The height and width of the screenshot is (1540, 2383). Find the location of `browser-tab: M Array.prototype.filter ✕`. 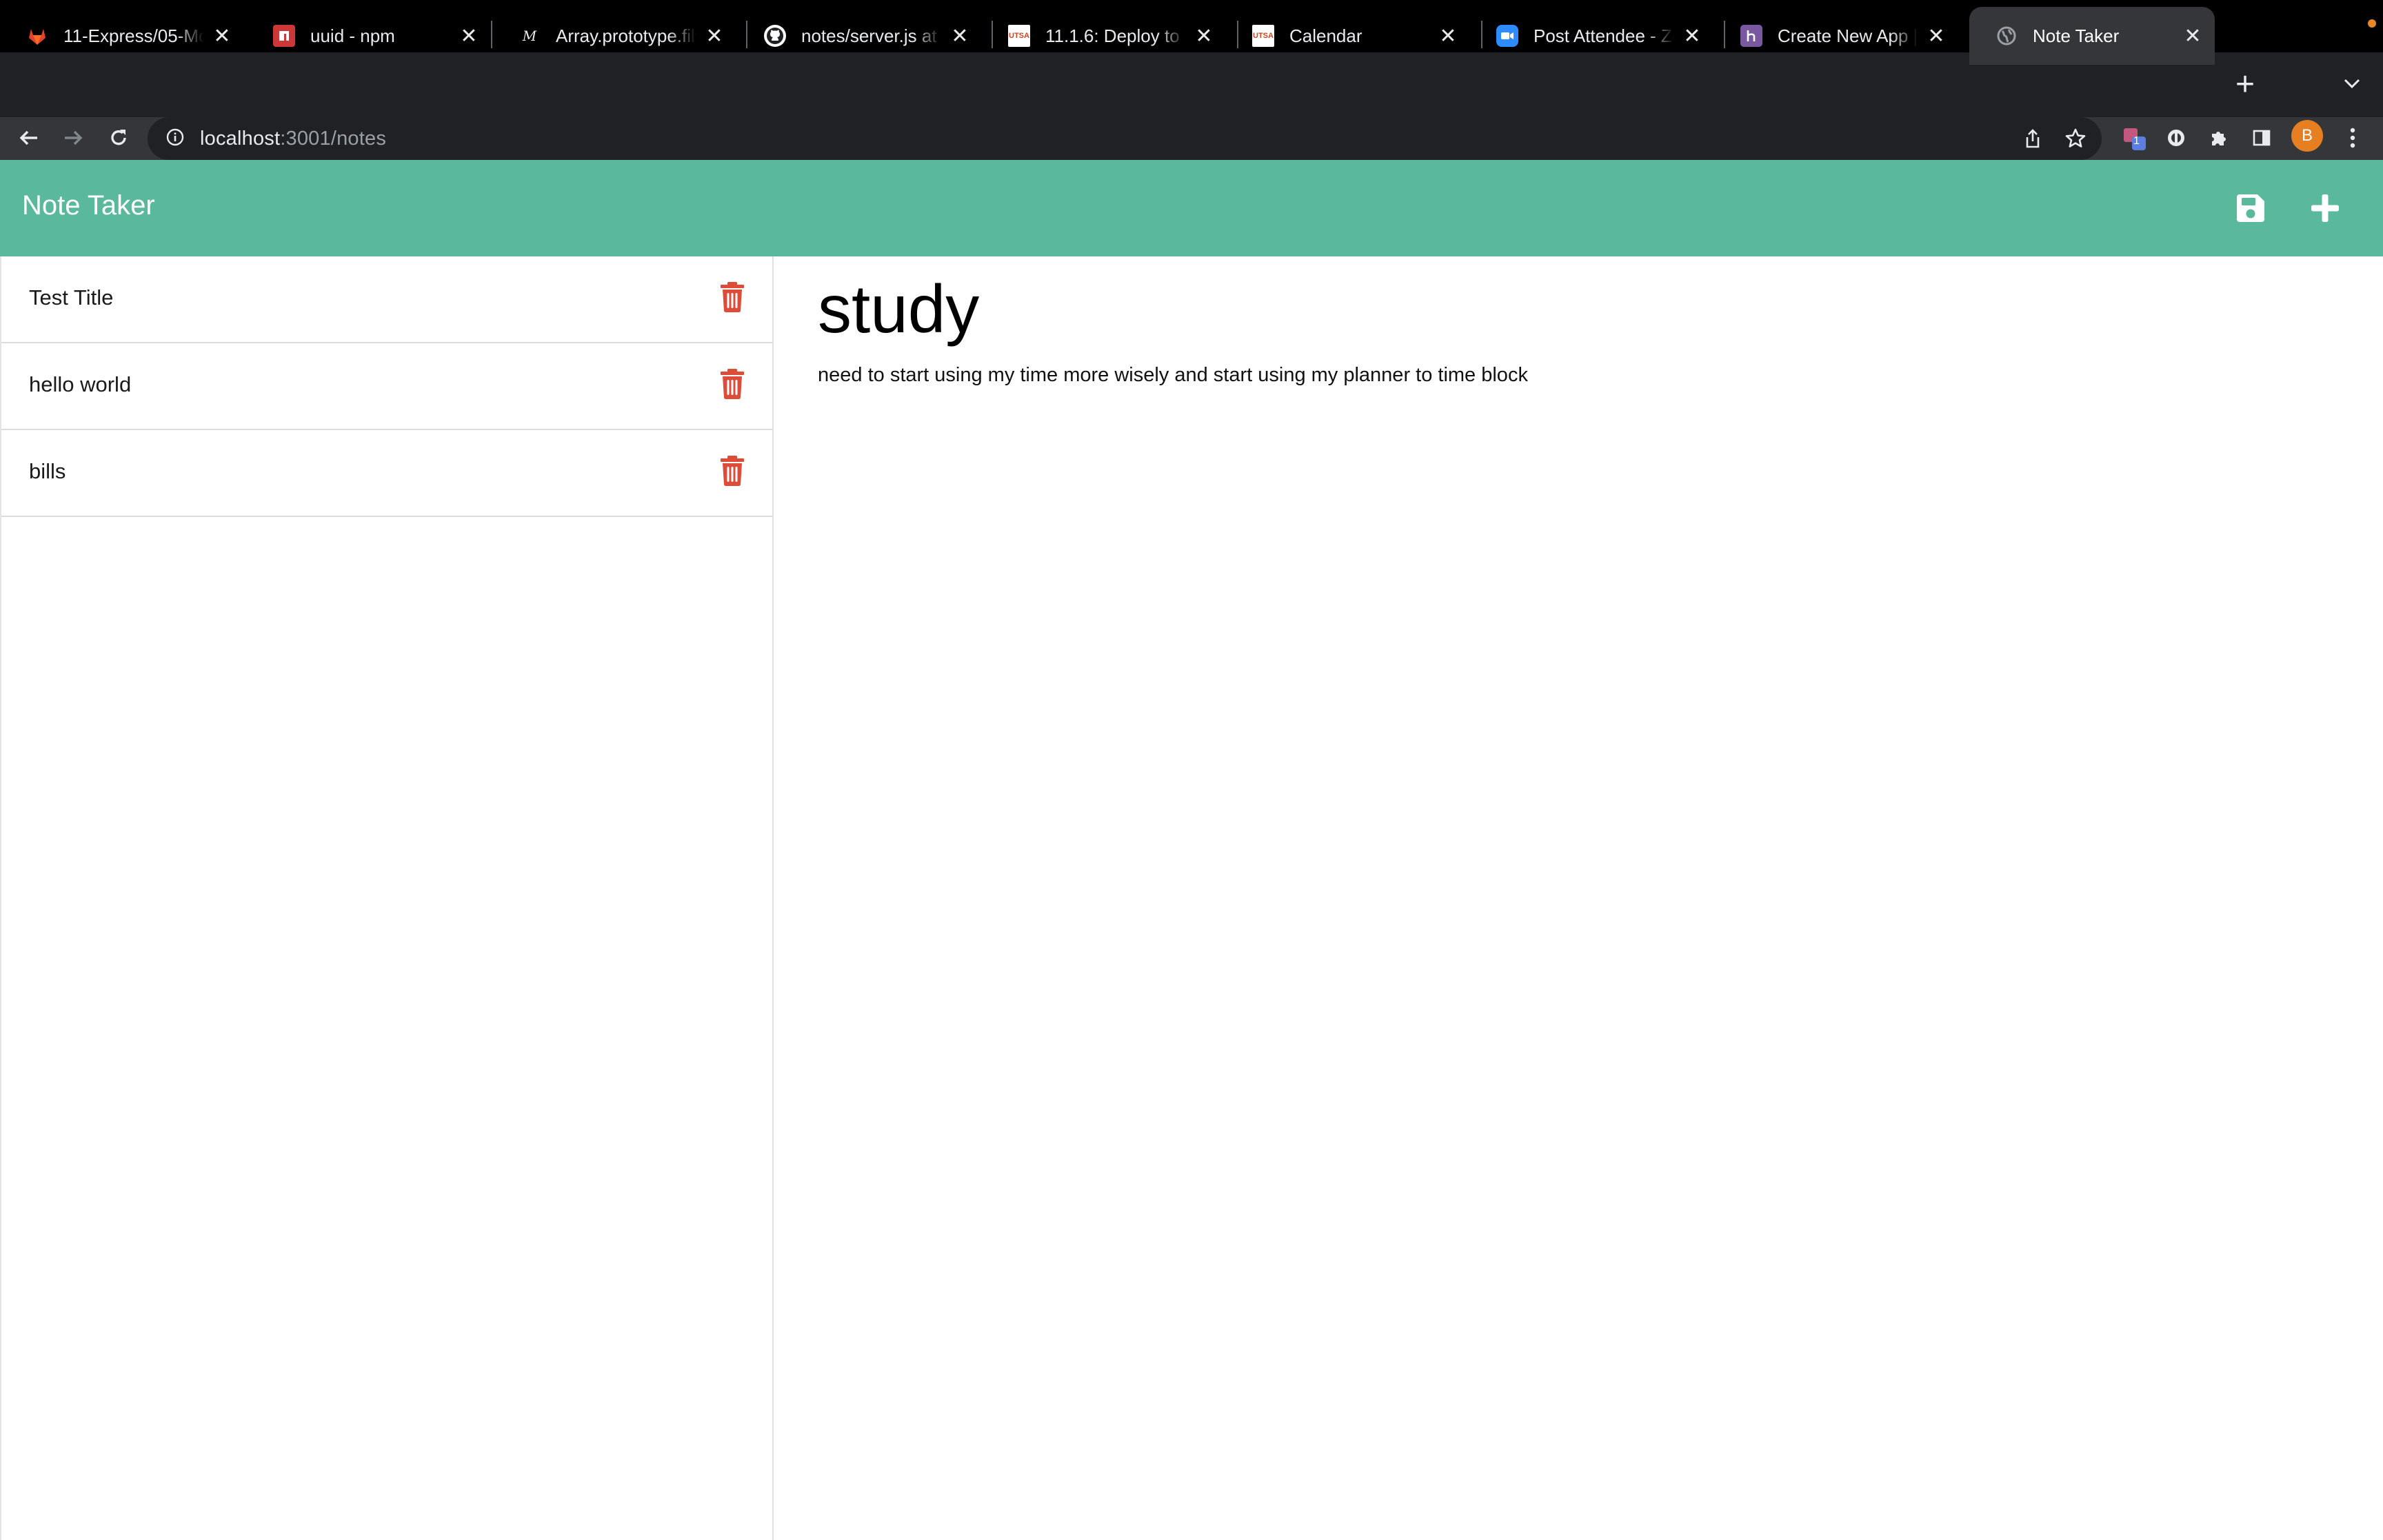

browser-tab: M Array.prototype.filter ✕ is located at coordinates (614, 36).